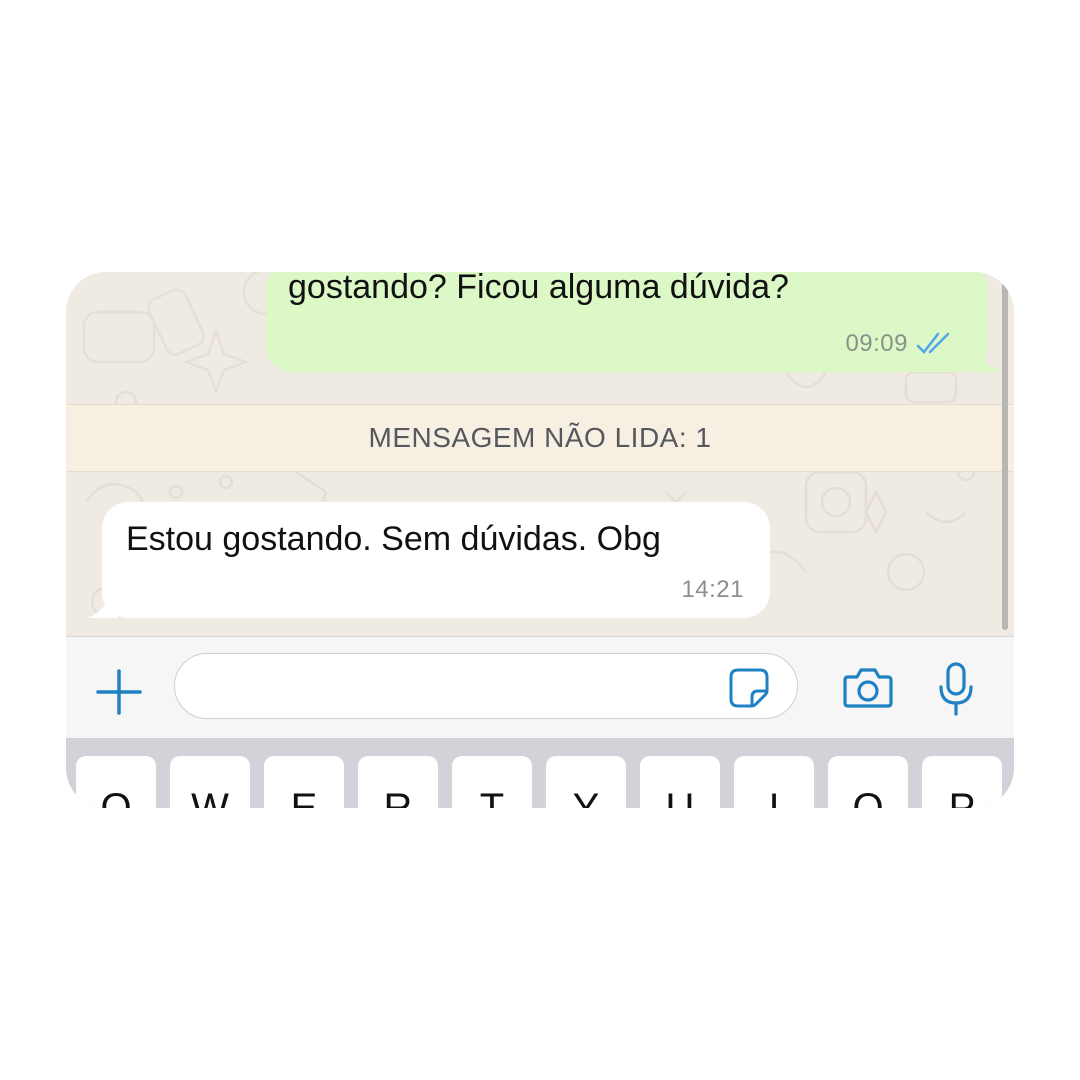  I want to click on incoming-bubble-tail, so click(102, 606).